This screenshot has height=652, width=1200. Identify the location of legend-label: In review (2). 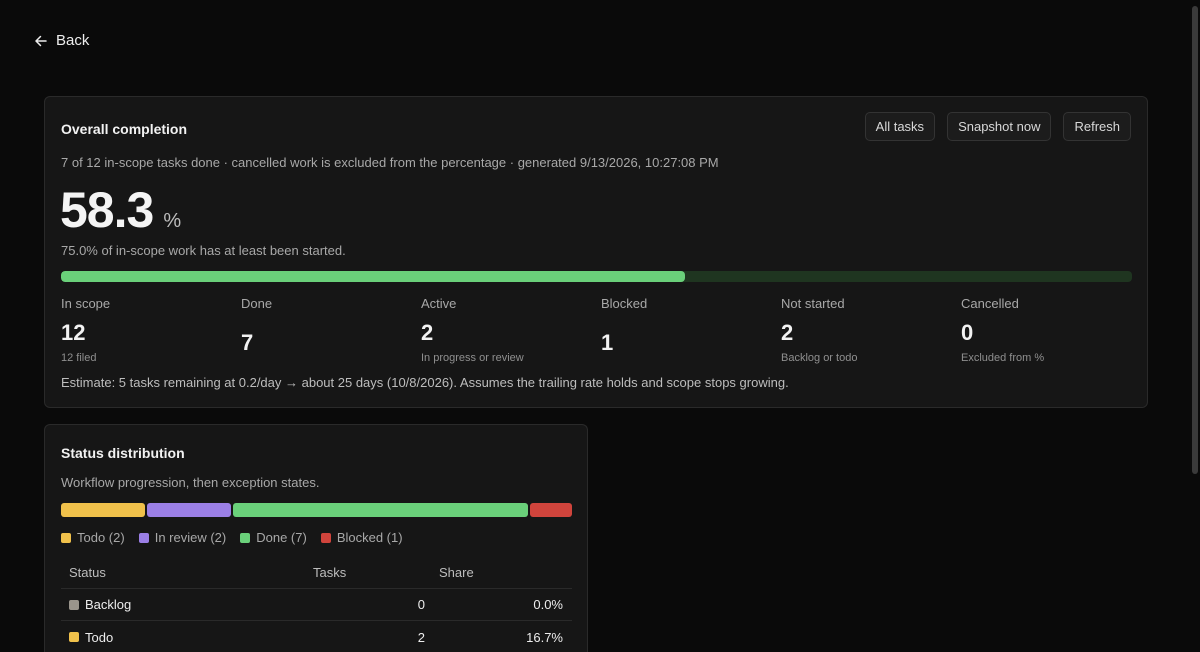
(190, 537).